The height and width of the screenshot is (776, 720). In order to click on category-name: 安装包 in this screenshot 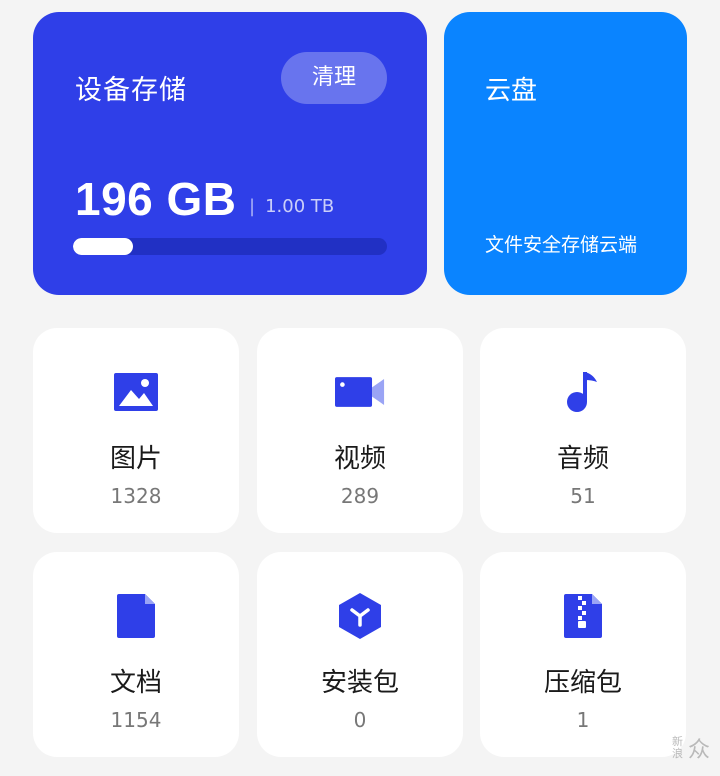, I will do `click(359, 683)`.